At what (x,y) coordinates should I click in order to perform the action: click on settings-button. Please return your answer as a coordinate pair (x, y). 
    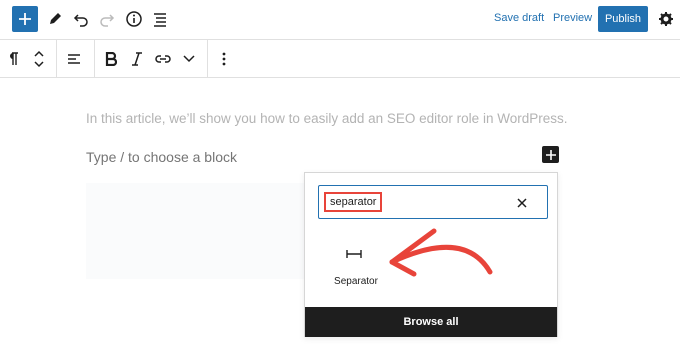
    Looking at the image, I should click on (666, 19).